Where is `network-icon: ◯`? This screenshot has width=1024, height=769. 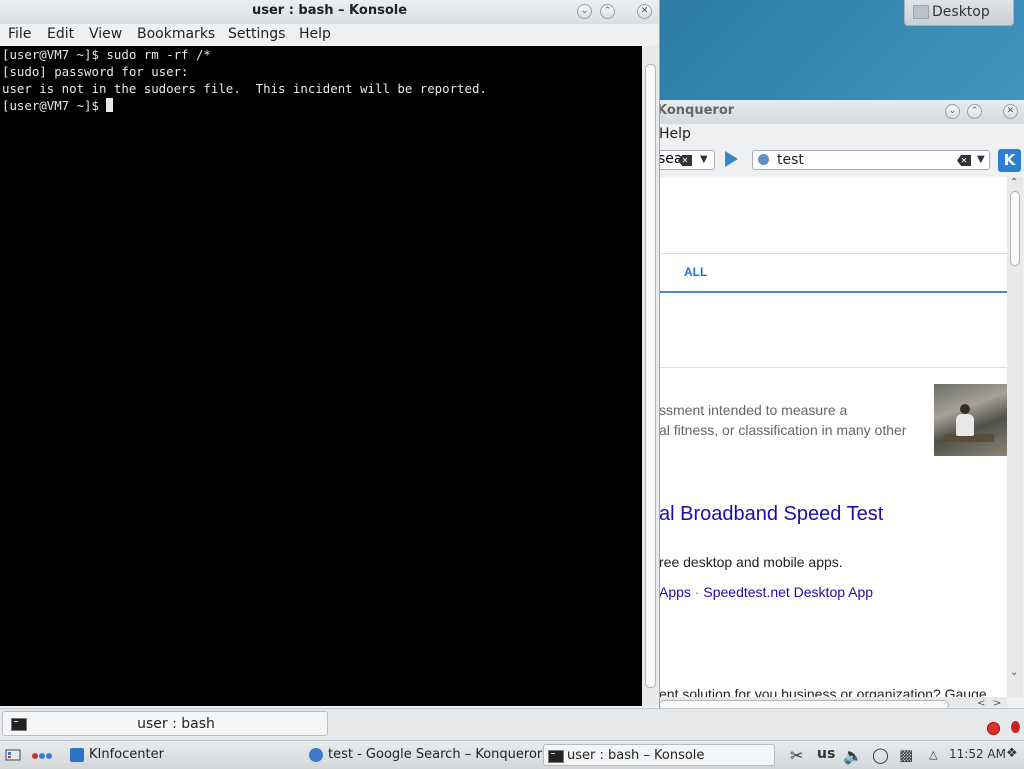 network-icon: ◯ is located at coordinates (880, 755).